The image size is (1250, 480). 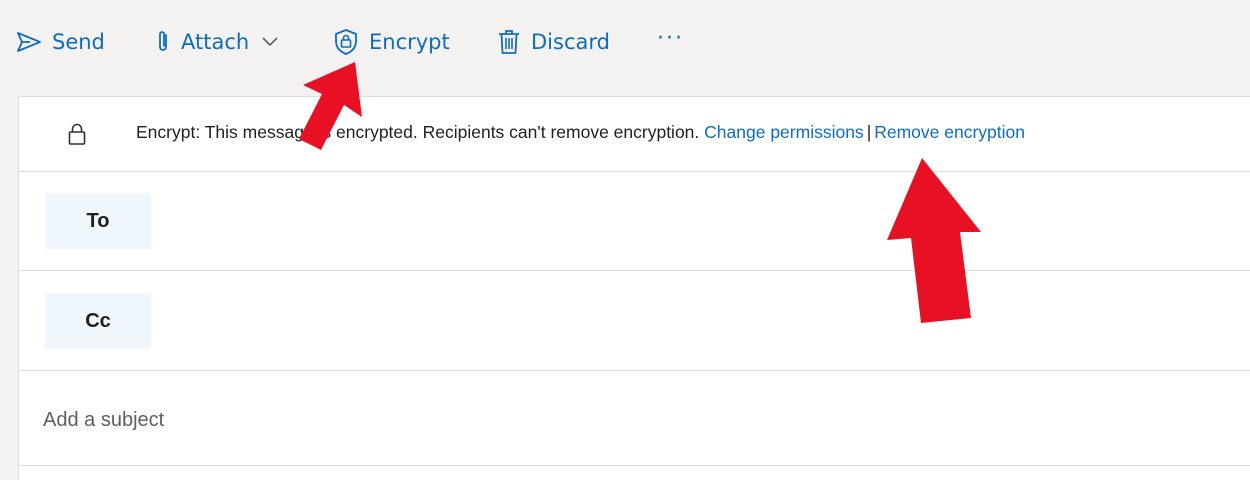 I want to click on remove-encryption-link: Remove encryption, so click(x=949, y=132).